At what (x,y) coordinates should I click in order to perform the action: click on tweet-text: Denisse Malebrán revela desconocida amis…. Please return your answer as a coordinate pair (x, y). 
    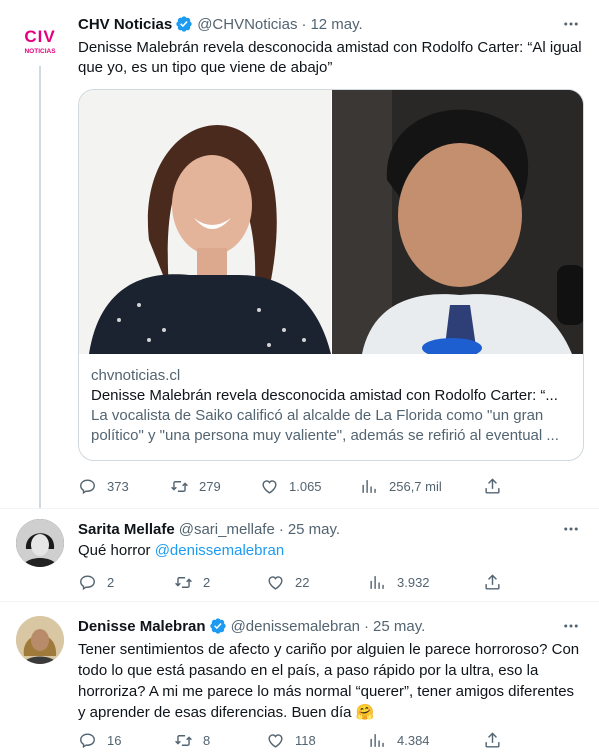
    Looking at the image, I should click on (330, 57).